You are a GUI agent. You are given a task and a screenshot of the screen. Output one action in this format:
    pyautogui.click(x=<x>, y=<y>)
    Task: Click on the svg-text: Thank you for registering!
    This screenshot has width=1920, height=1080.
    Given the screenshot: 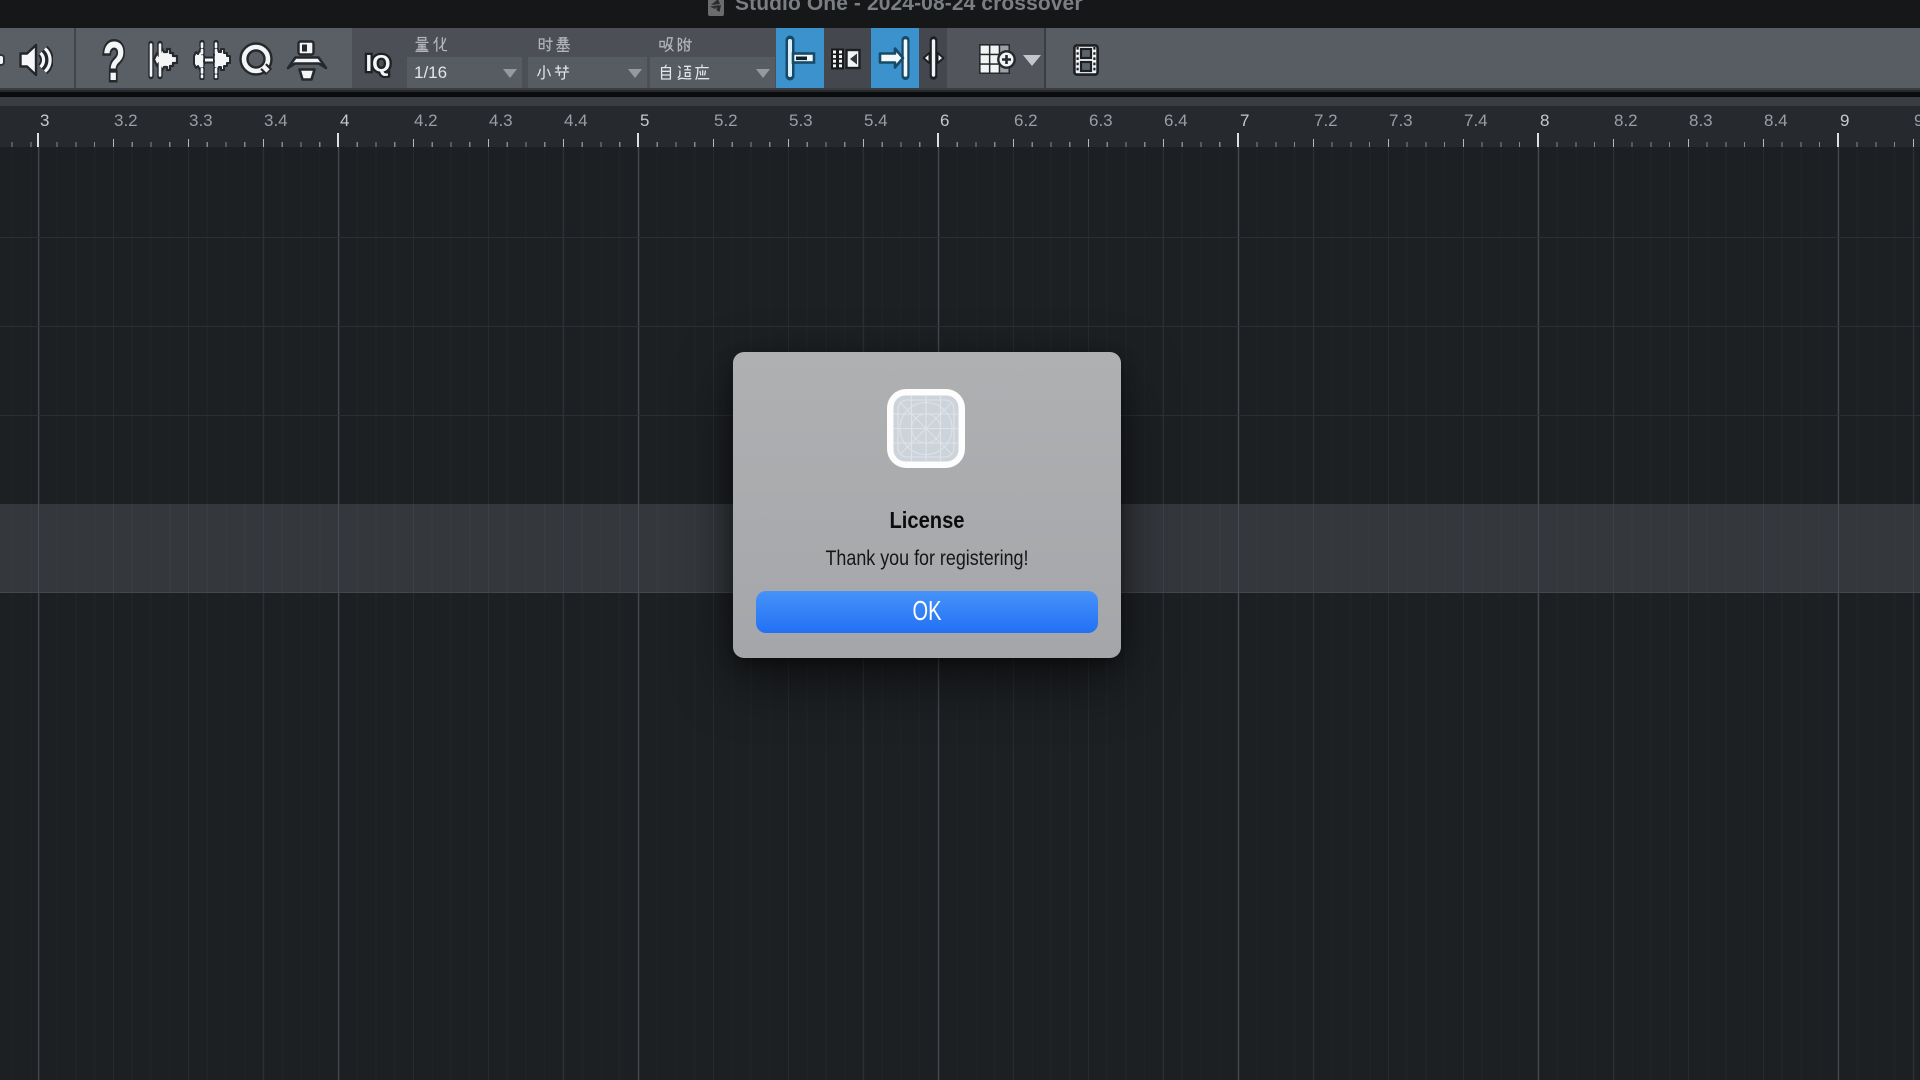 What is the action you would take?
    pyautogui.click(x=927, y=558)
    